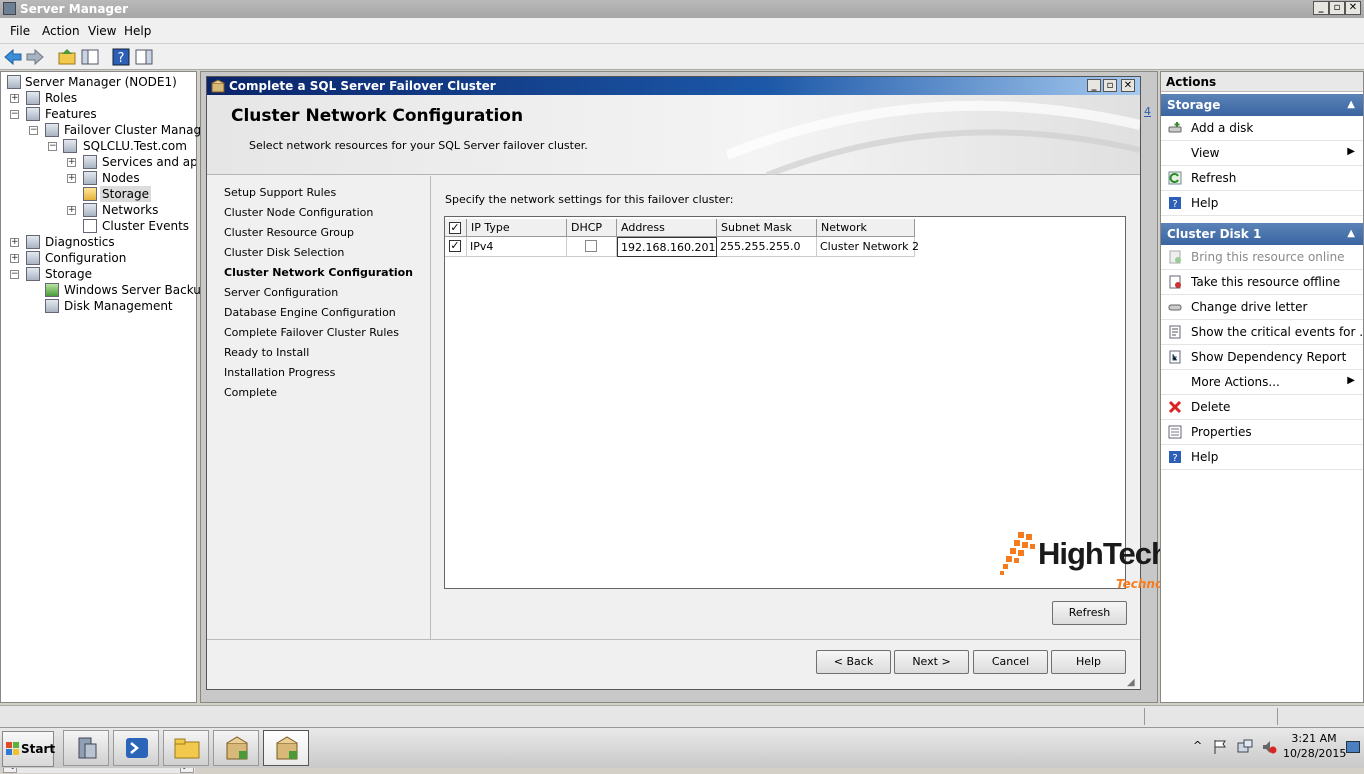  I want to click on taskbar-explorer, so click(186, 748).